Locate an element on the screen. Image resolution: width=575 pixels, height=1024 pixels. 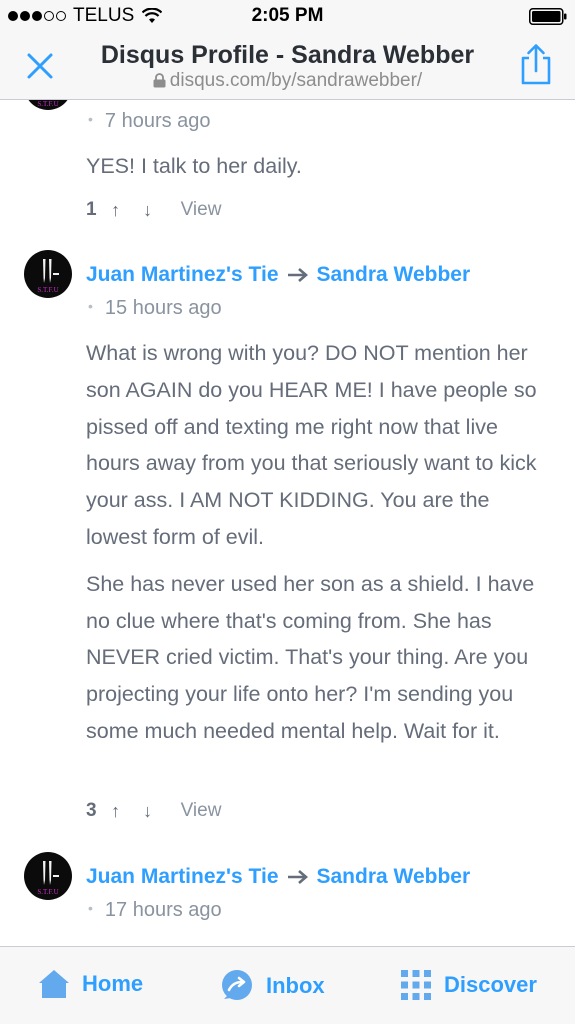
tab-inbox-label: Inbox is located at coordinates (295, 985).